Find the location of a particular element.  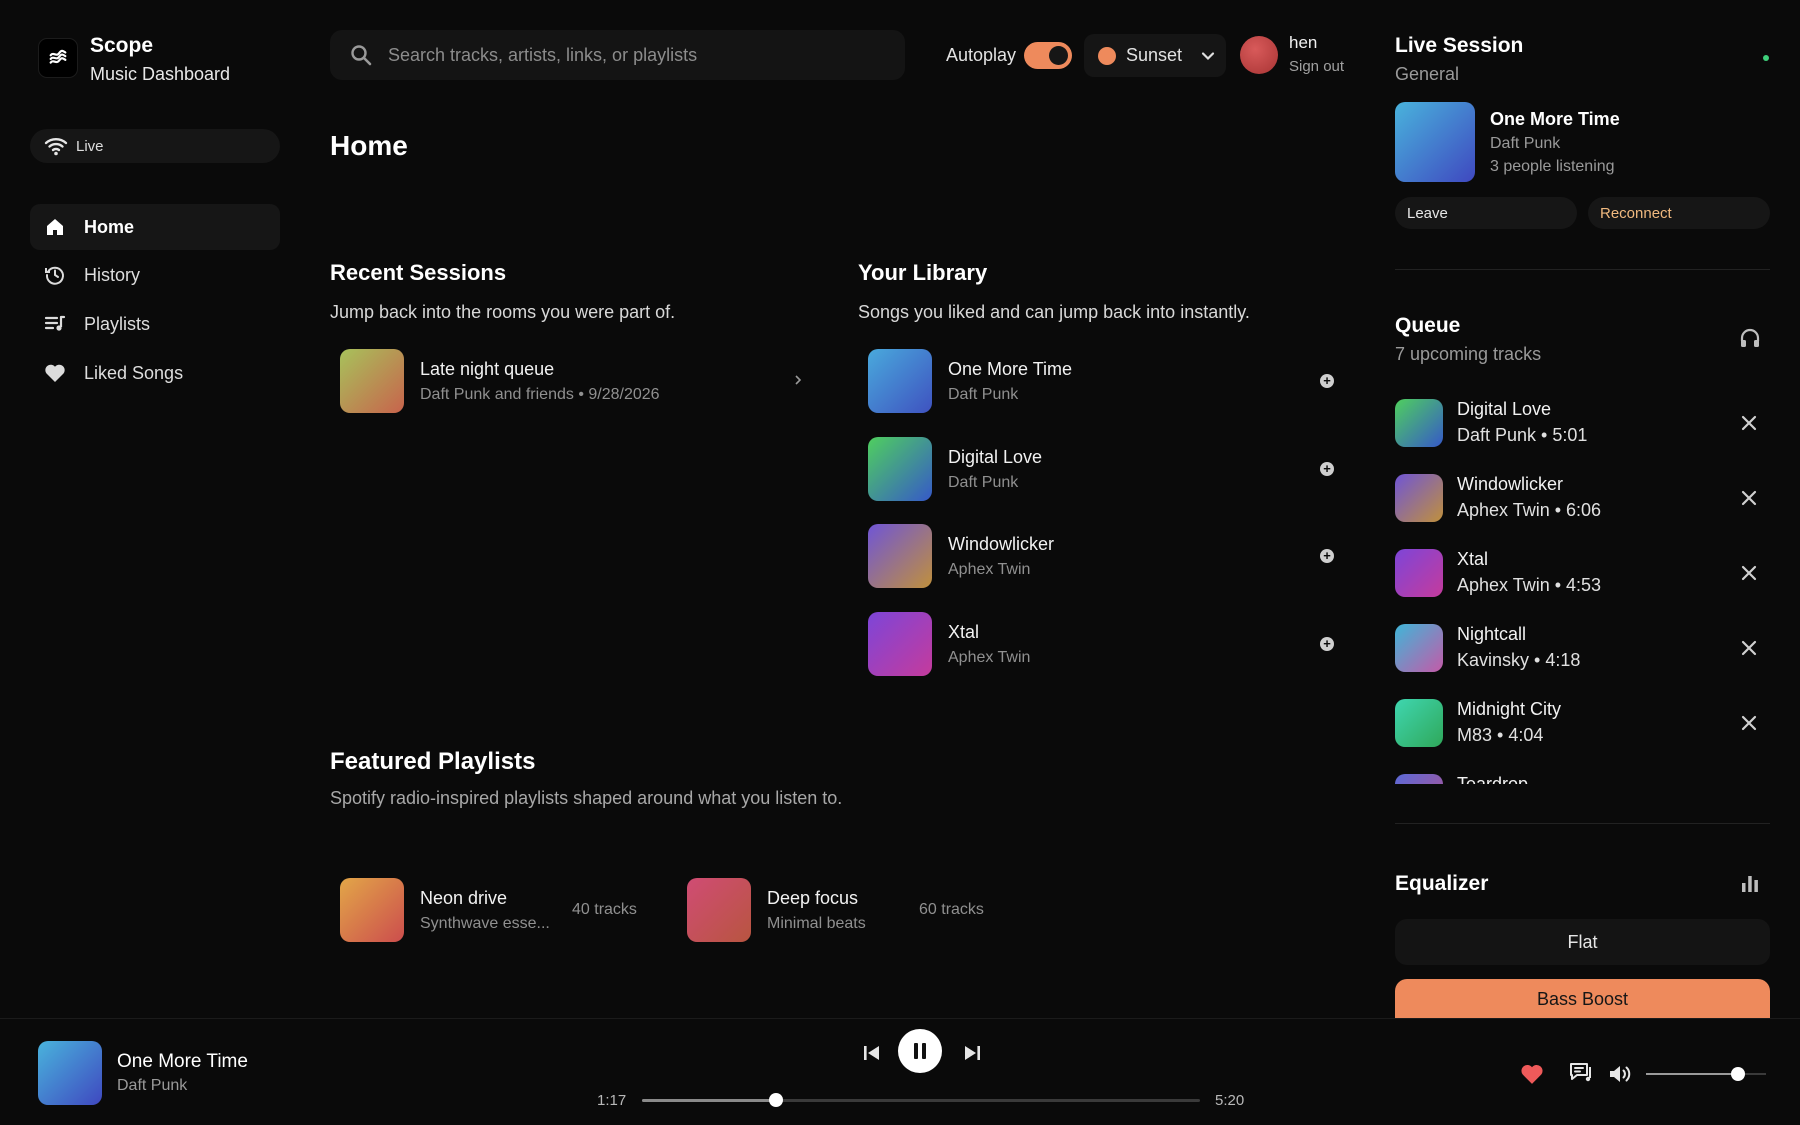

session-track-title: One More Time is located at coordinates (1555, 119).